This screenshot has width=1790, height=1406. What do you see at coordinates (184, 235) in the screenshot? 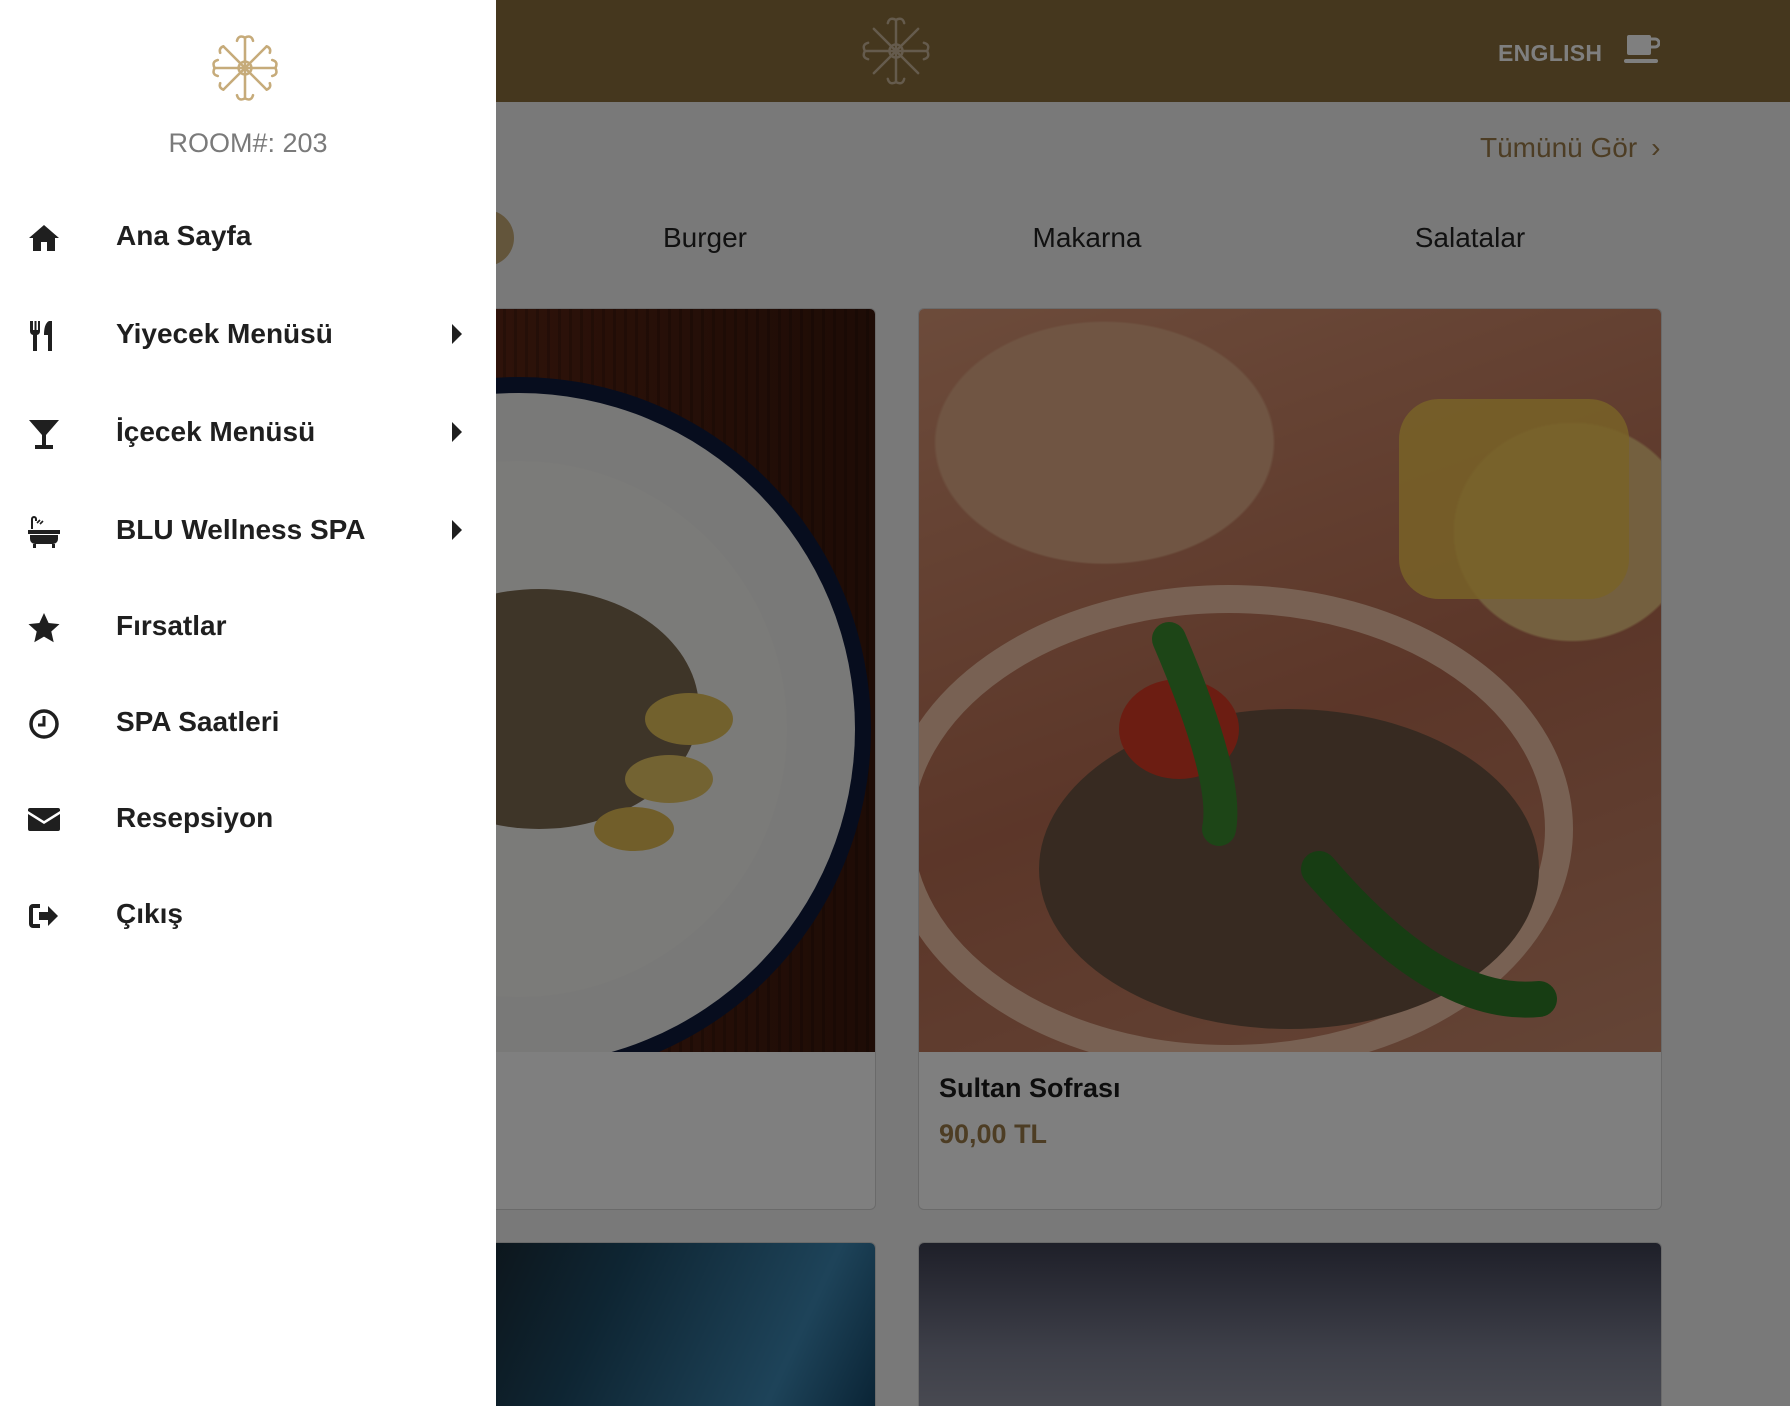
I see `menu-label: Ana Sayfa` at bounding box center [184, 235].